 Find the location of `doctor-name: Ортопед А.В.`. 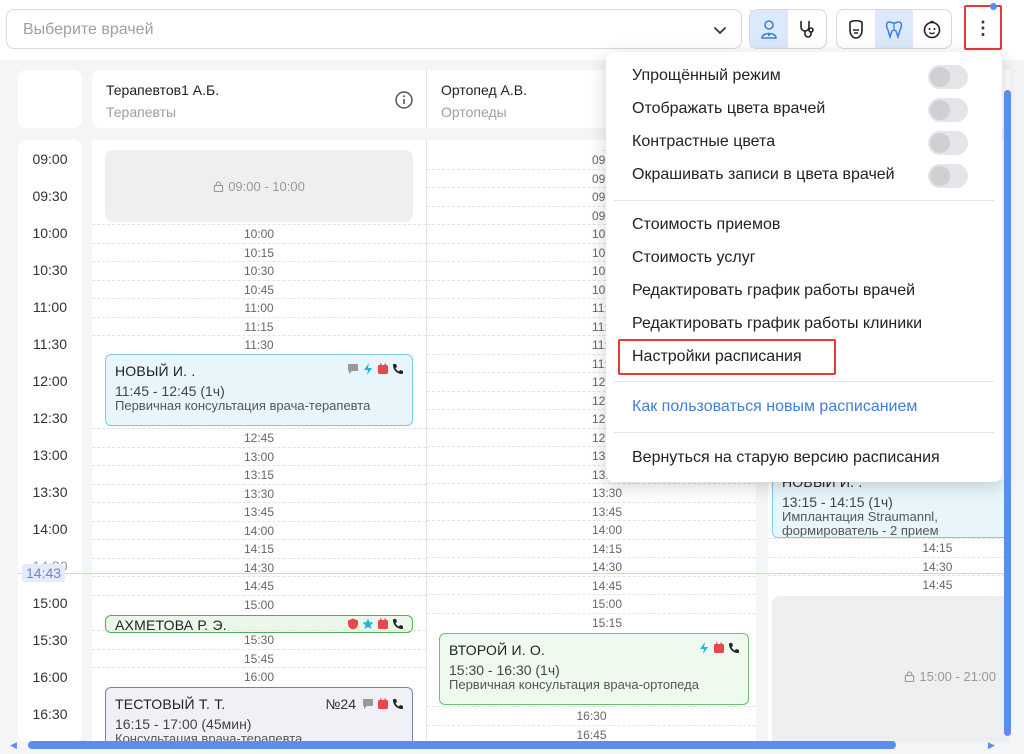

doctor-name: Ортопед А.В. is located at coordinates (484, 90).